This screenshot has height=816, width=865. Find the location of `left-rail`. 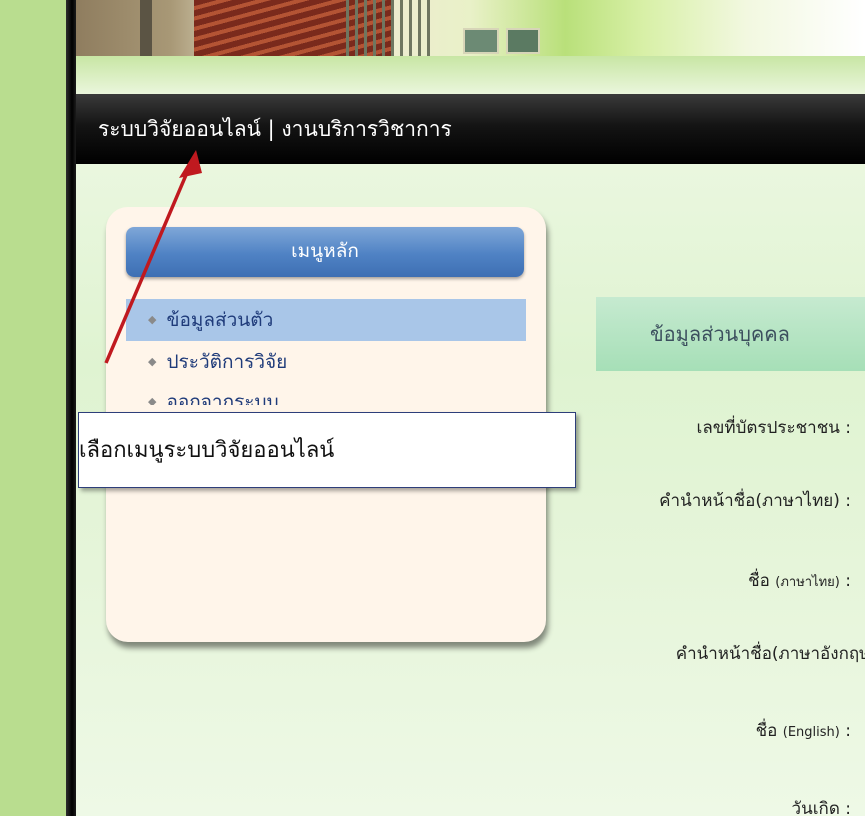

left-rail is located at coordinates (33, 408).